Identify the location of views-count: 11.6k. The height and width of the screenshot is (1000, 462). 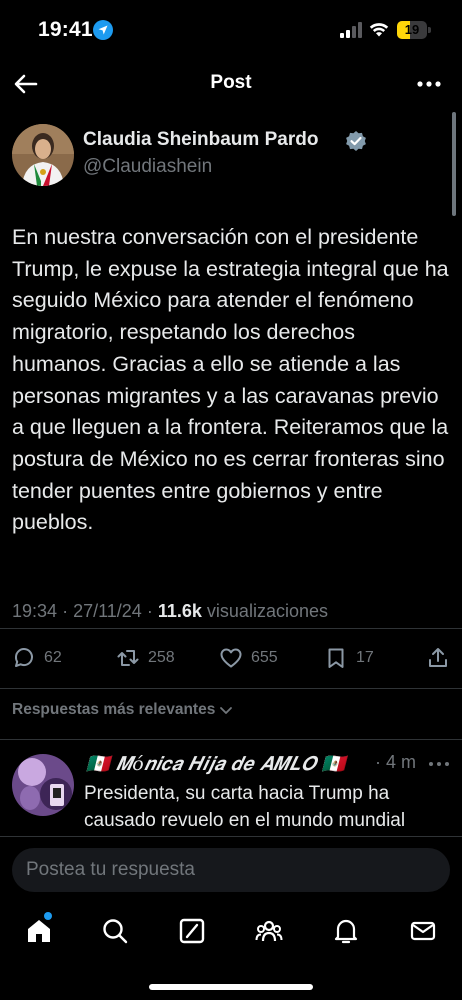
(179, 611).